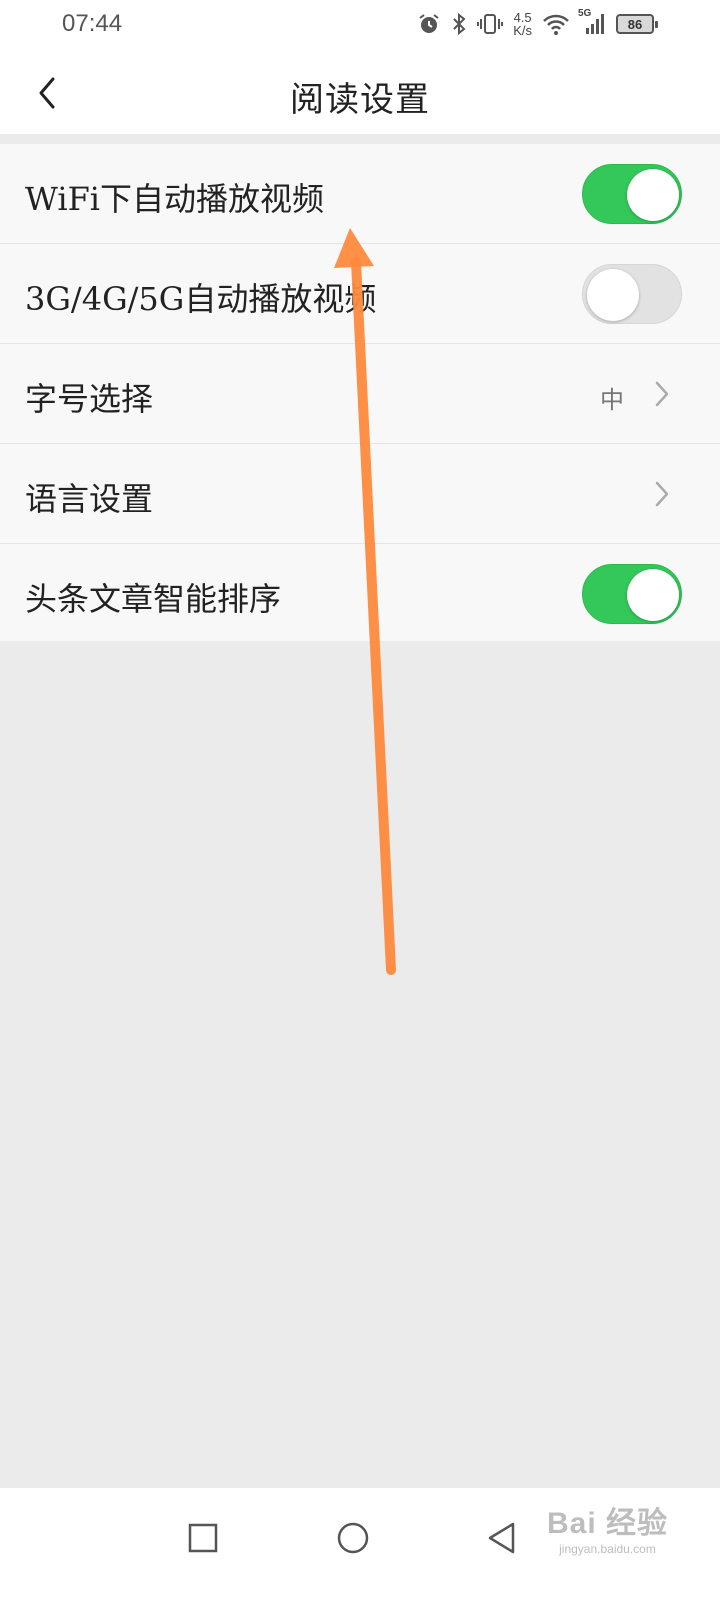  What do you see at coordinates (360, 25) in the screenshot?
I see `status-bar: 07:44 4.5 K/s 5G 86` at bounding box center [360, 25].